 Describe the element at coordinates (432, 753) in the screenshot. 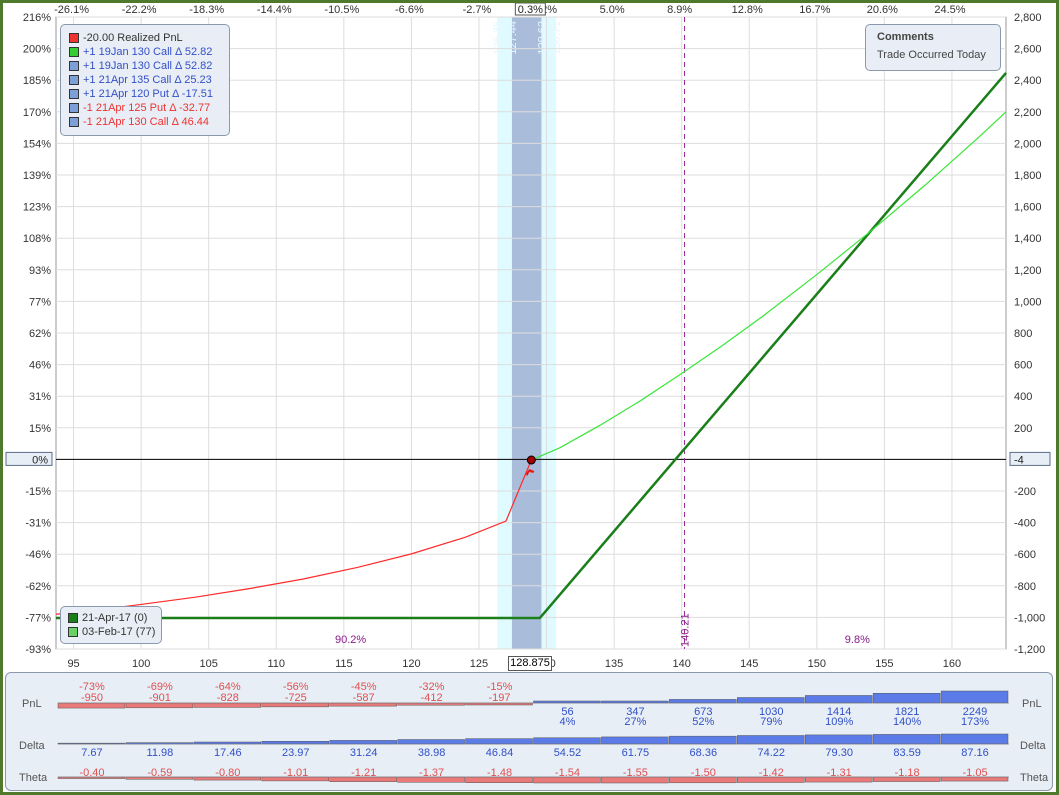

I see `delta-value-label: 38.98` at that location.